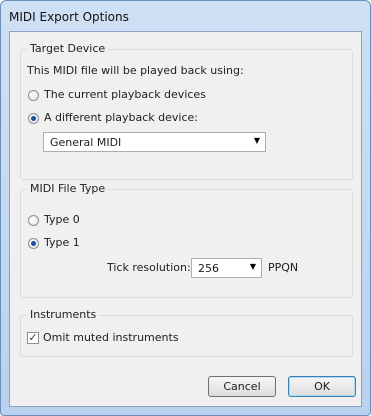  Describe the element at coordinates (68, 188) in the screenshot. I see `midi-file-type-legend: MIDI File Type` at that location.